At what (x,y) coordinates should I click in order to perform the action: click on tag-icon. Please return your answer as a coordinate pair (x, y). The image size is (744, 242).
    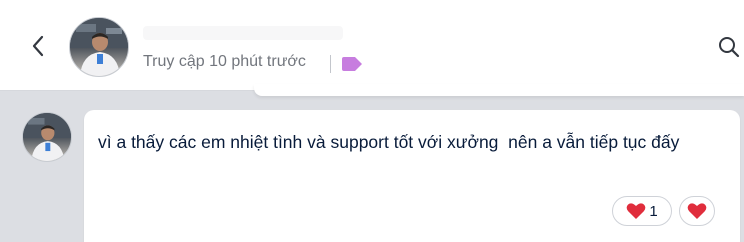
    Looking at the image, I should click on (352, 64).